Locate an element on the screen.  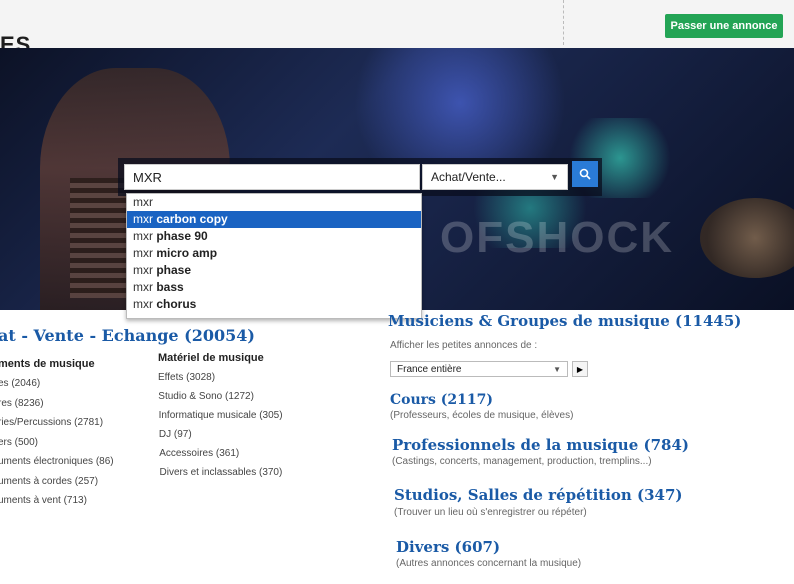
play-icon: ▶ is located at coordinates (580, 369).